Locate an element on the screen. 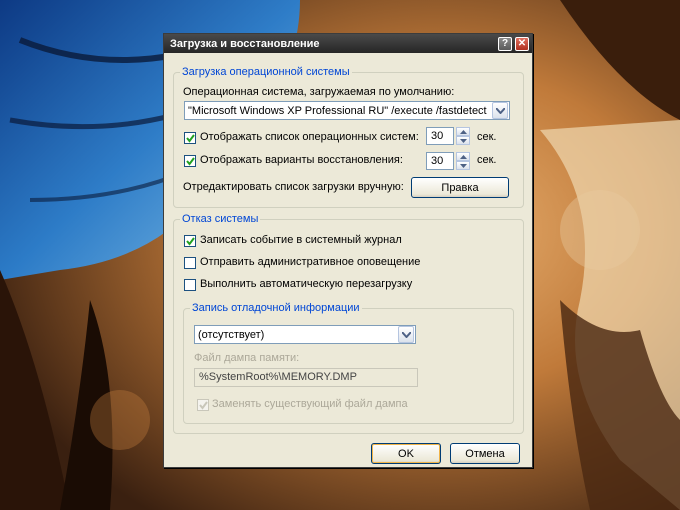 The width and height of the screenshot is (680, 510). debug-info-group-label: Запись отладочной информации is located at coordinates (276, 308).